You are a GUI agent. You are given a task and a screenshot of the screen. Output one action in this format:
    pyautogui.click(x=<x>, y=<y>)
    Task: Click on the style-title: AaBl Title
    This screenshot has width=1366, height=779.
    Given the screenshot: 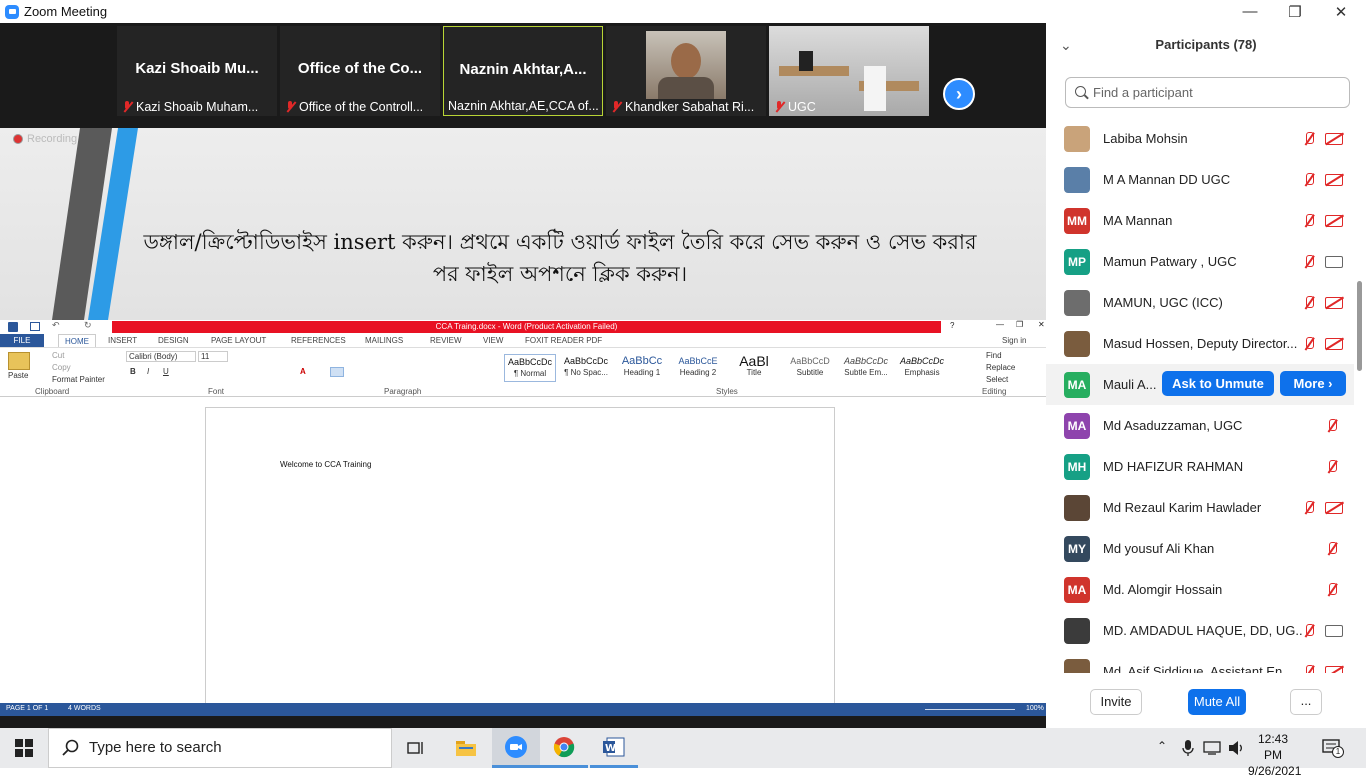 What is the action you would take?
    pyautogui.click(x=754, y=368)
    